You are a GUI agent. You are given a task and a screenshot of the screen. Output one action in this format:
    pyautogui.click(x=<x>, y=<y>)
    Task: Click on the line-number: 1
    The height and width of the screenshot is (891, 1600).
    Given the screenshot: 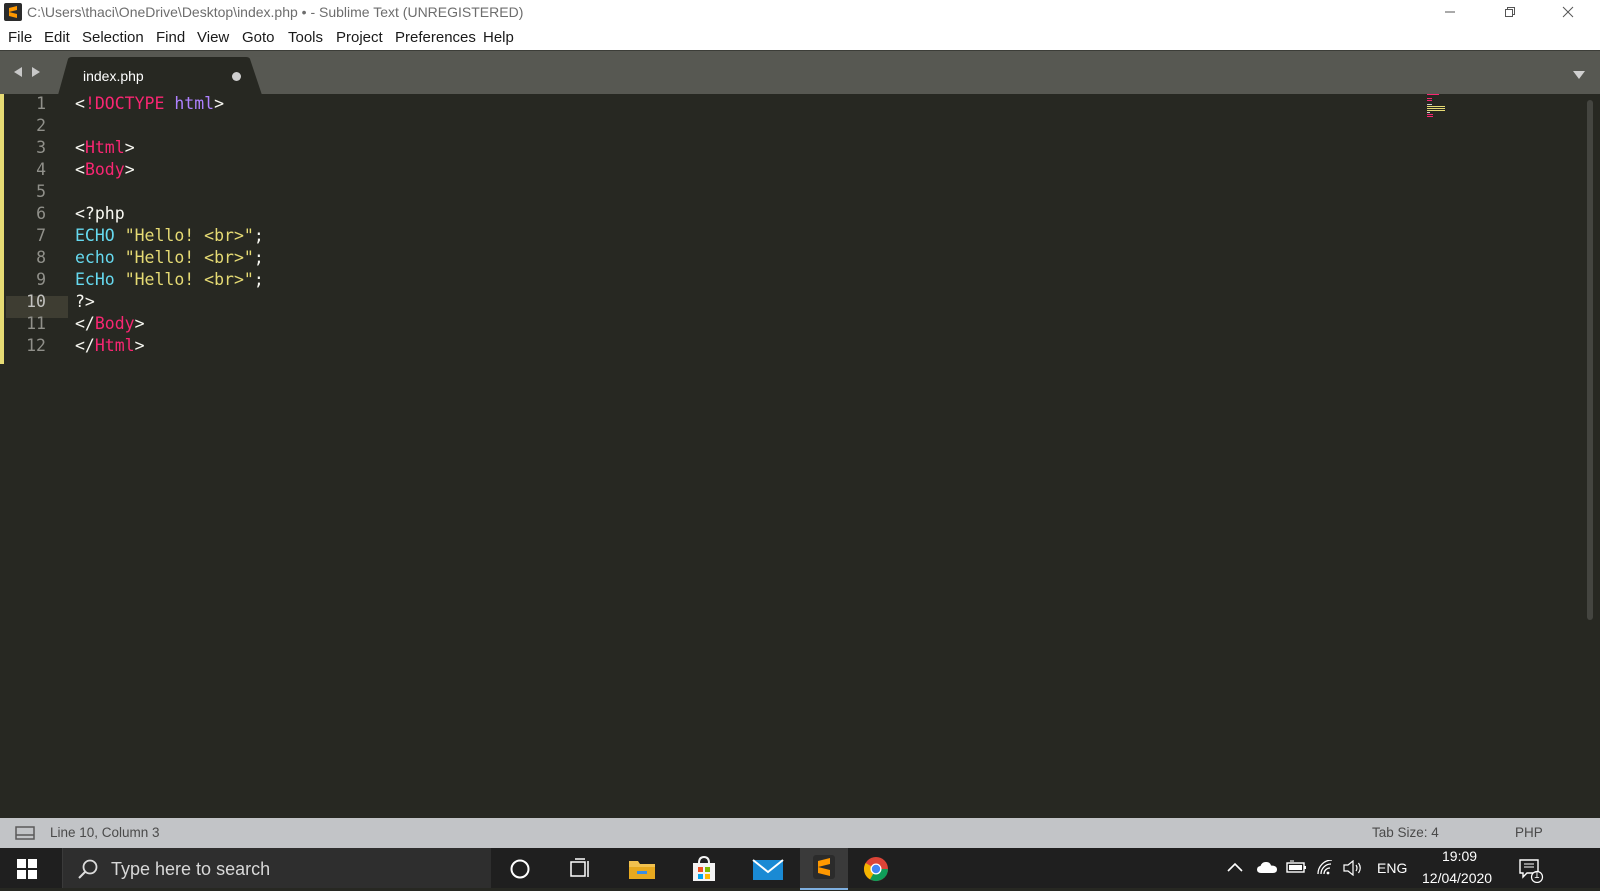 What is the action you would take?
    pyautogui.click(x=41, y=103)
    